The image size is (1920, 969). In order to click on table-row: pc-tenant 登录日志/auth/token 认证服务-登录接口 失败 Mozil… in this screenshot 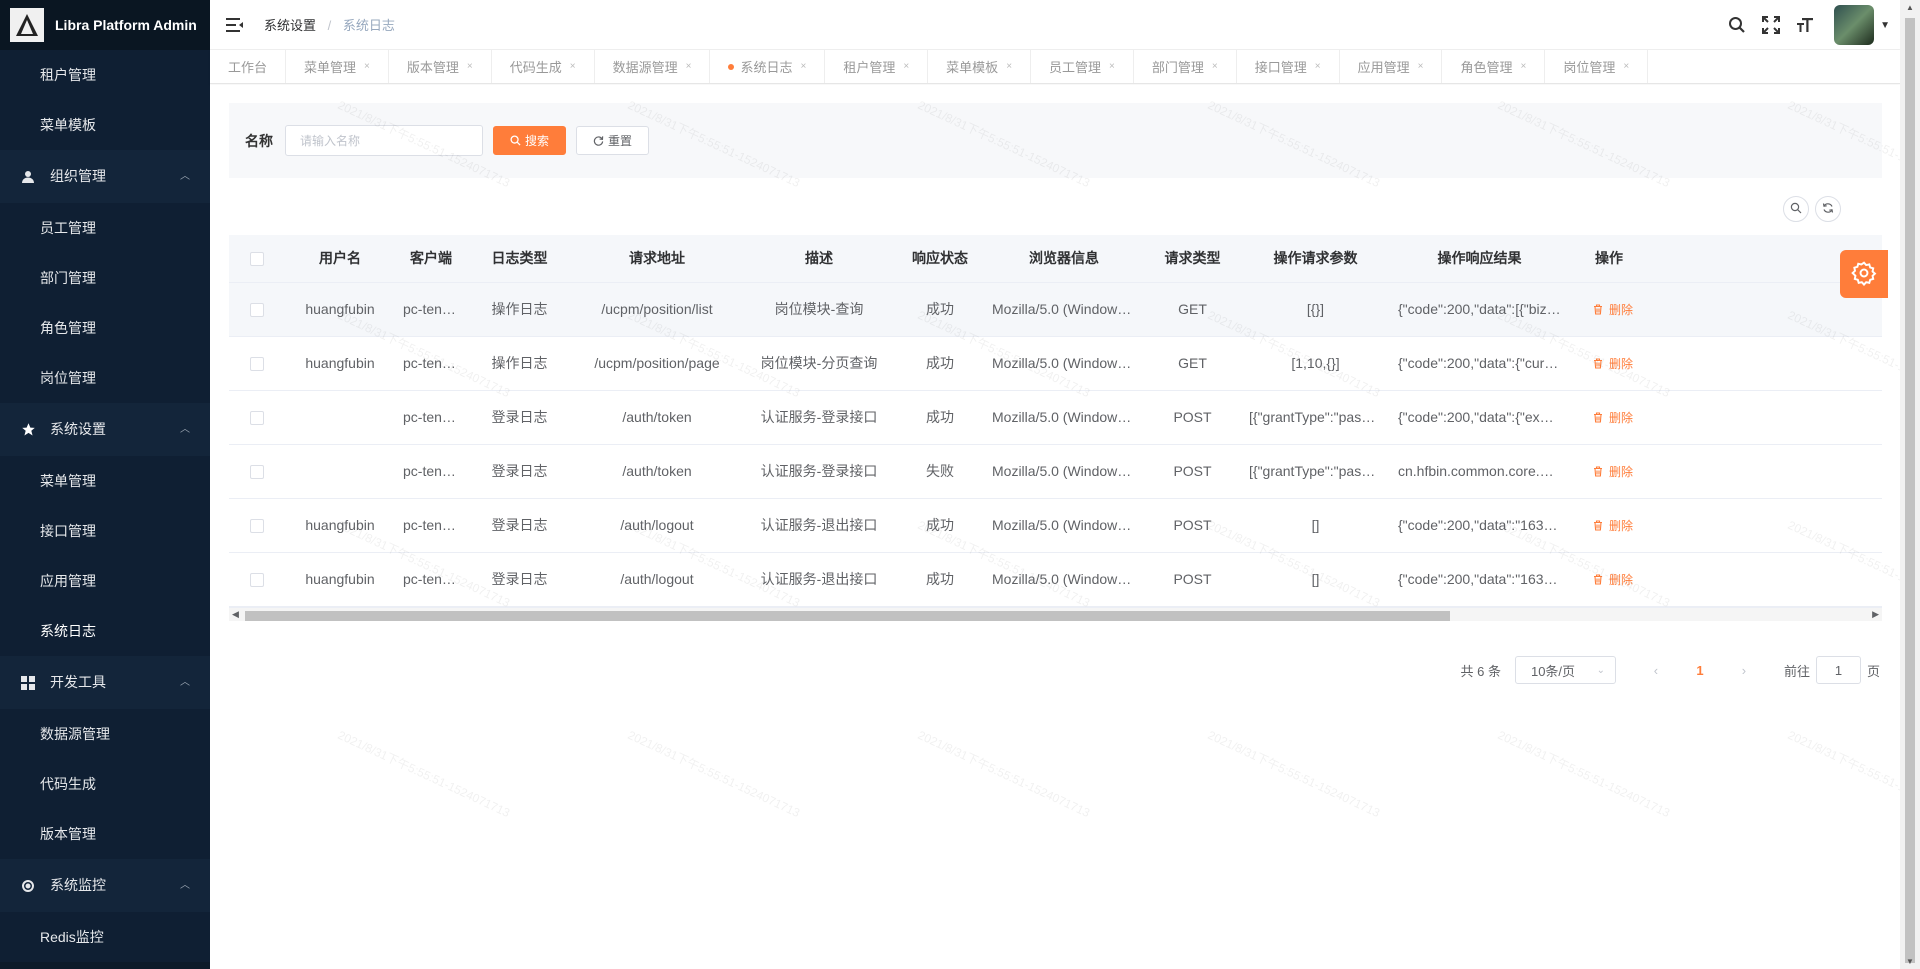, I will do `click(1055, 471)`.